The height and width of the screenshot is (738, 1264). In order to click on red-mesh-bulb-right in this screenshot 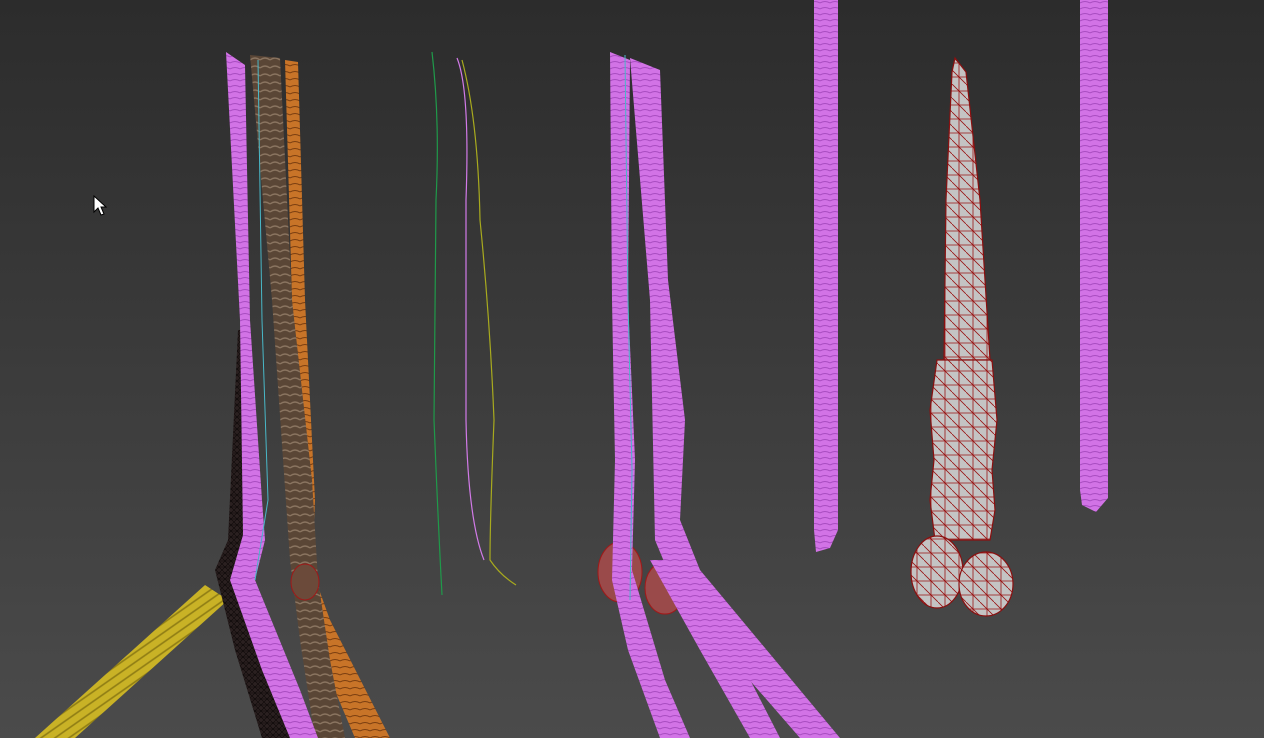, I will do `click(986, 584)`.